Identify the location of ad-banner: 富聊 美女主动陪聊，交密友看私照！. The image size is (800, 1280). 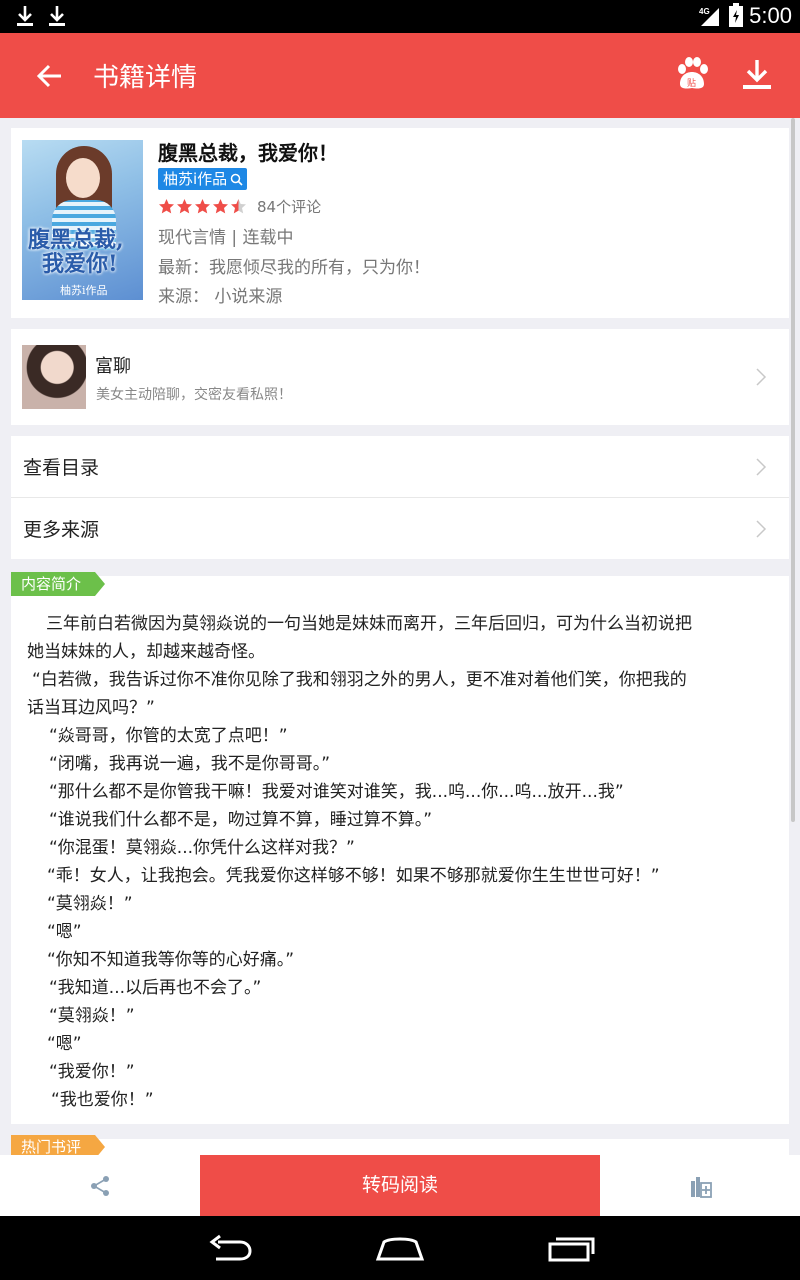
(400, 377).